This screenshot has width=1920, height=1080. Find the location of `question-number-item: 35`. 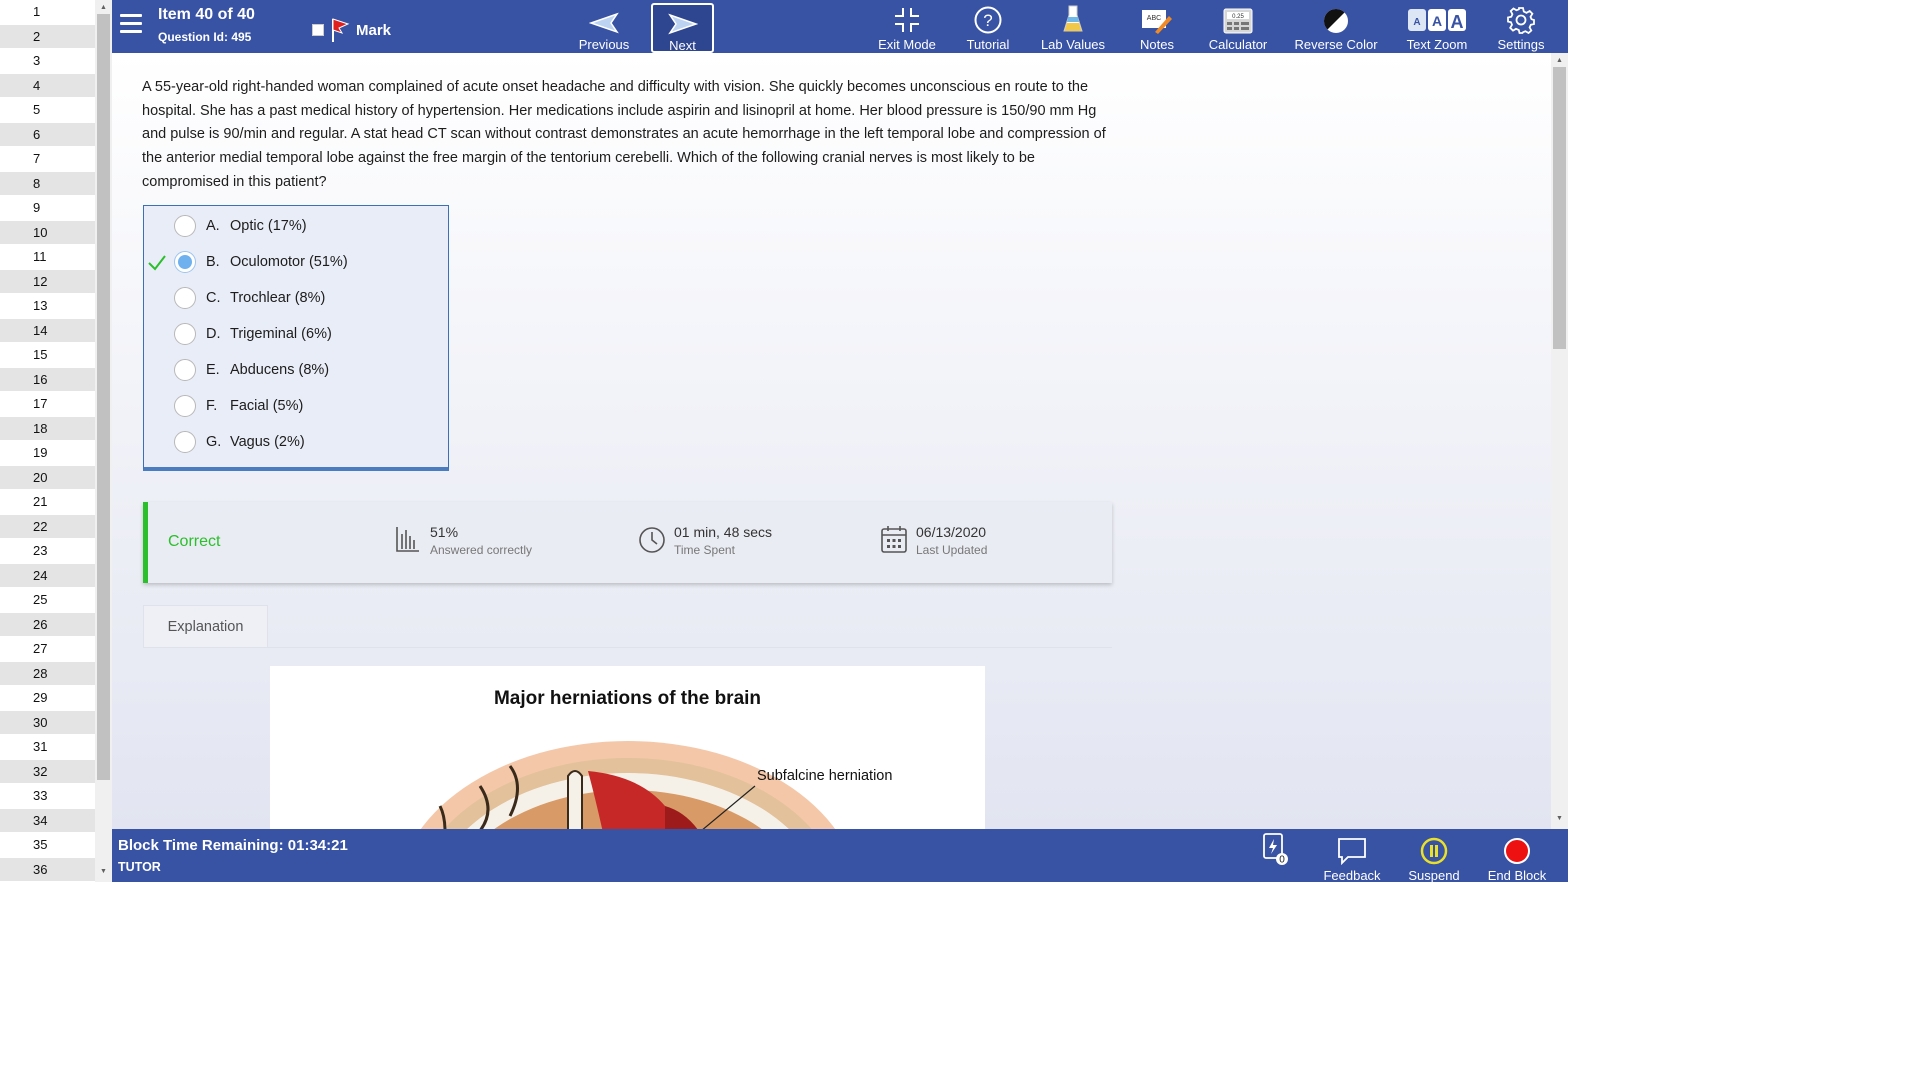

question-number-item: 35 is located at coordinates (47, 845).